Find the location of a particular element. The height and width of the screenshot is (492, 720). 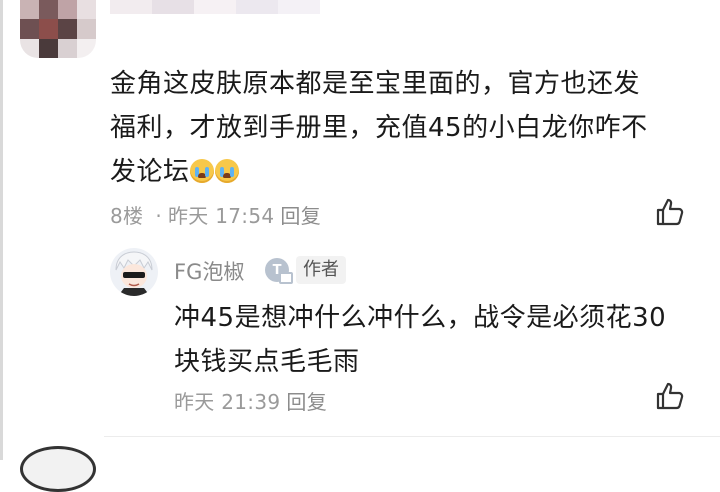

comment-line: 发论坛 is located at coordinates (405, 172).